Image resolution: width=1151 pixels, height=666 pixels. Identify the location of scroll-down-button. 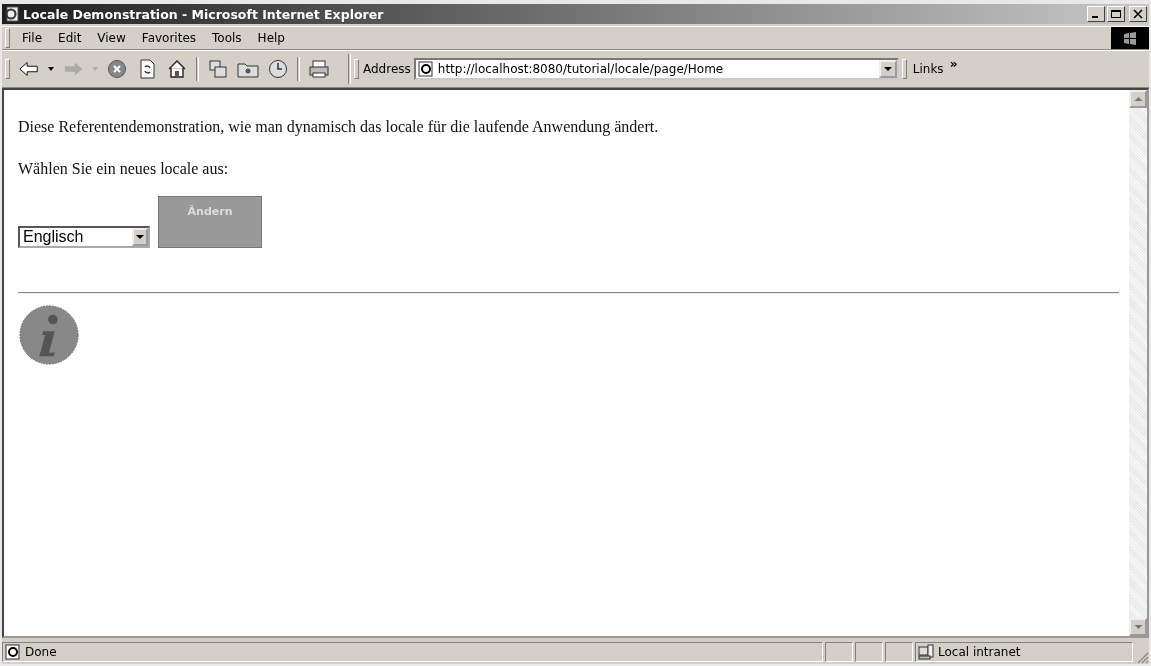
(1138, 627).